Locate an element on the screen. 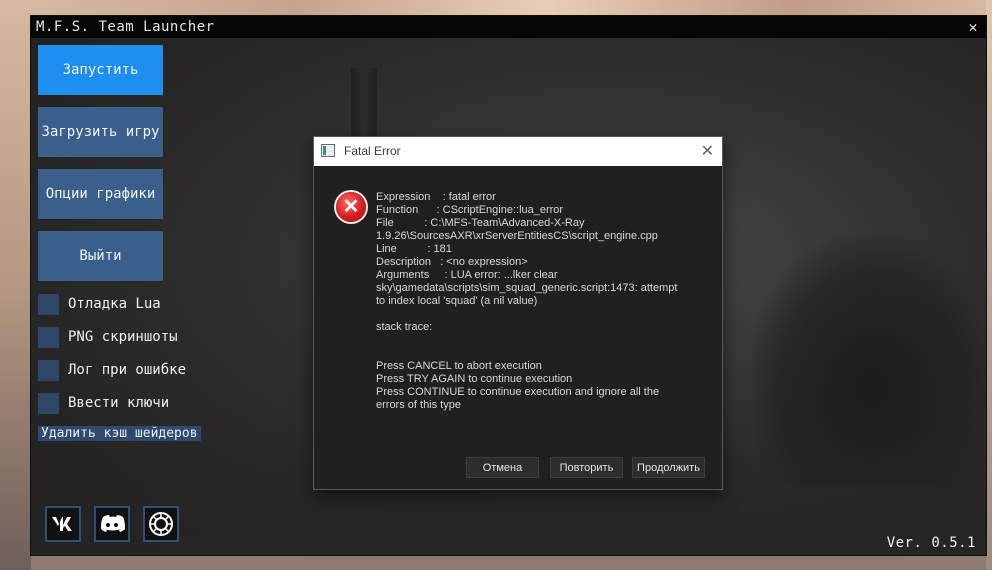  message-line: Press CANCEL to abort execution is located at coordinates (459, 366).